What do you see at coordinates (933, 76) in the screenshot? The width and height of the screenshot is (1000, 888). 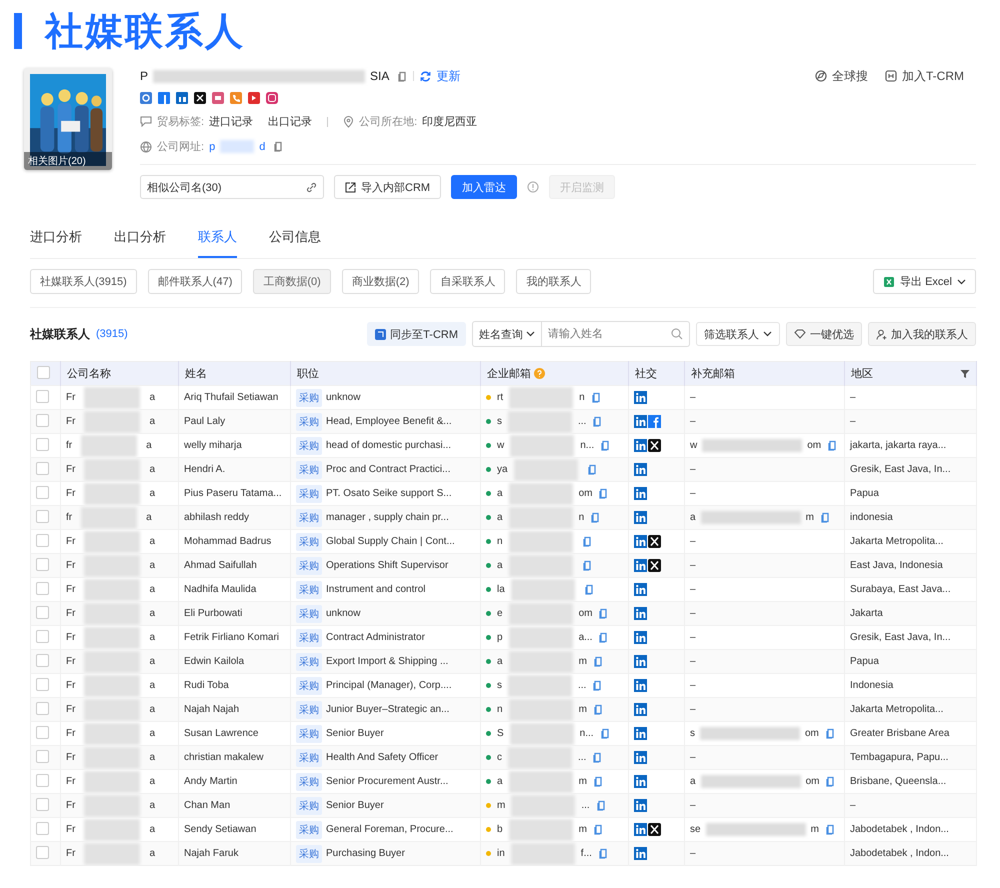 I see `add-tcrm-link: 加入T-CRM` at bounding box center [933, 76].